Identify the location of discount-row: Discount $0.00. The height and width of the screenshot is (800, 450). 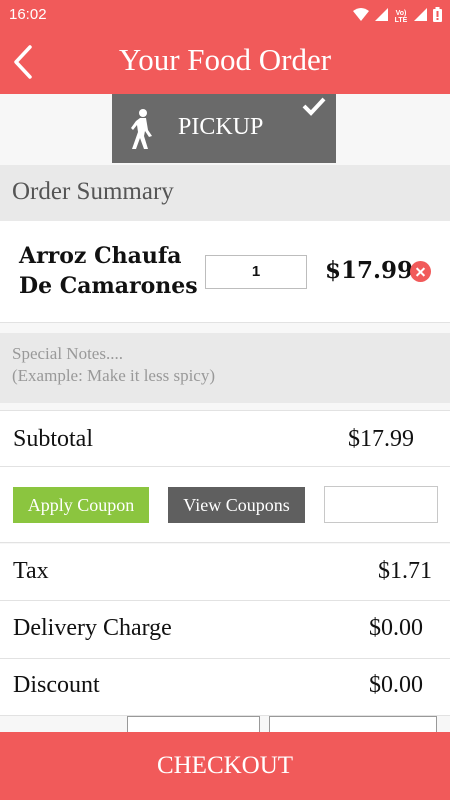
(225, 687).